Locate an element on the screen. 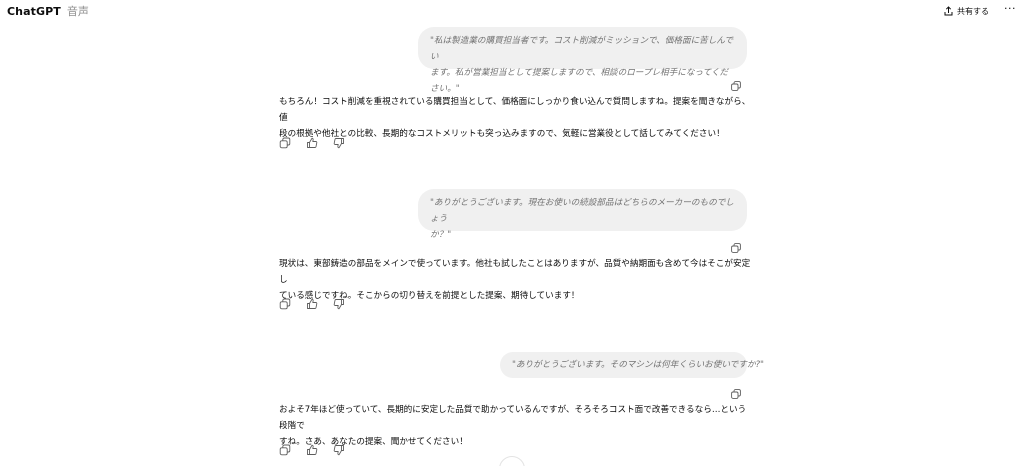 The image size is (1024, 466). assistant-message-line: すね。さあ、あなたの提案、聞かせてください！ is located at coordinates (373, 442).